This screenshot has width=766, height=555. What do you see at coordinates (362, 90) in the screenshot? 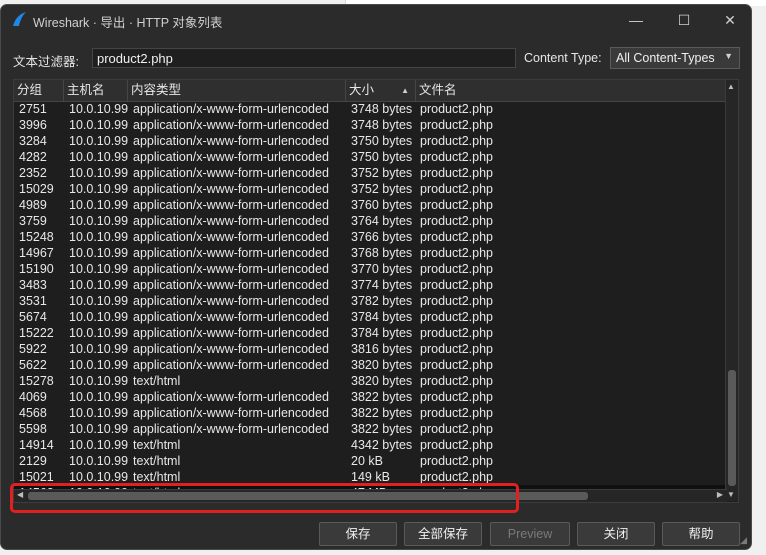
I see `size-header-label: 大小` at bounding box center [362, 90].